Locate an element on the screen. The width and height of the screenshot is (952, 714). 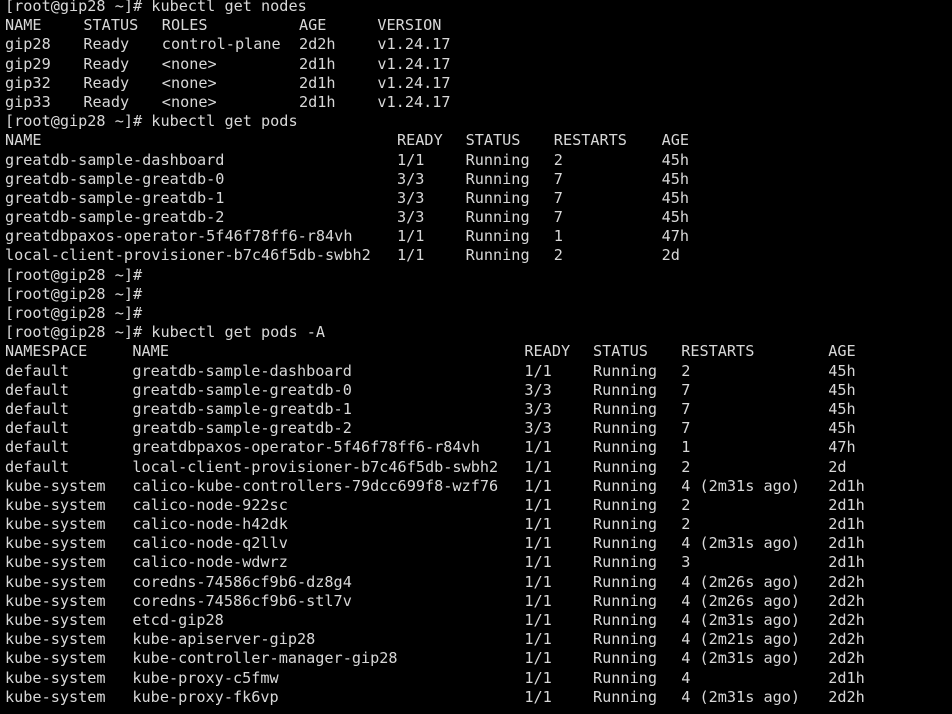
cell-age: 47h is located at coordinates (842, 447).